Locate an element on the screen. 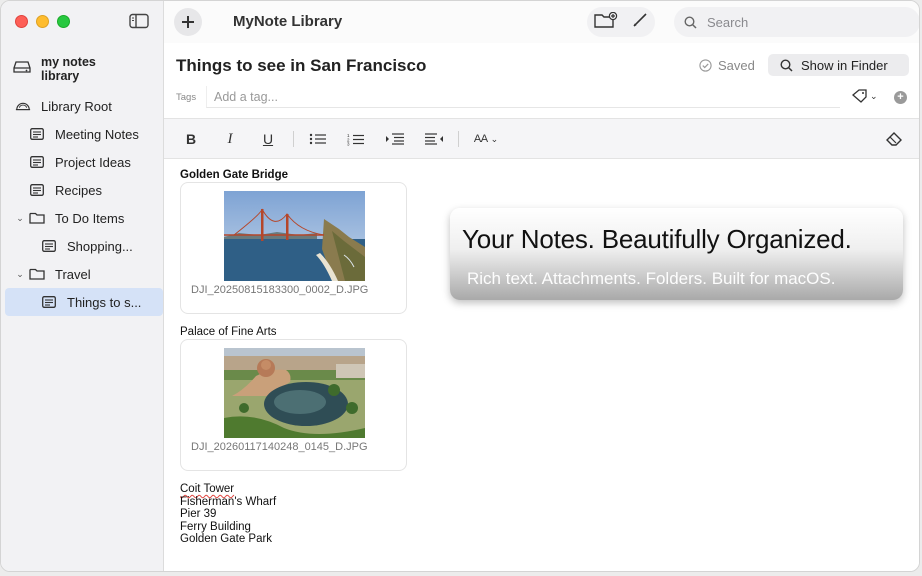  sidebar-item-library-root: Library Root is located at coordinates (84, 106).